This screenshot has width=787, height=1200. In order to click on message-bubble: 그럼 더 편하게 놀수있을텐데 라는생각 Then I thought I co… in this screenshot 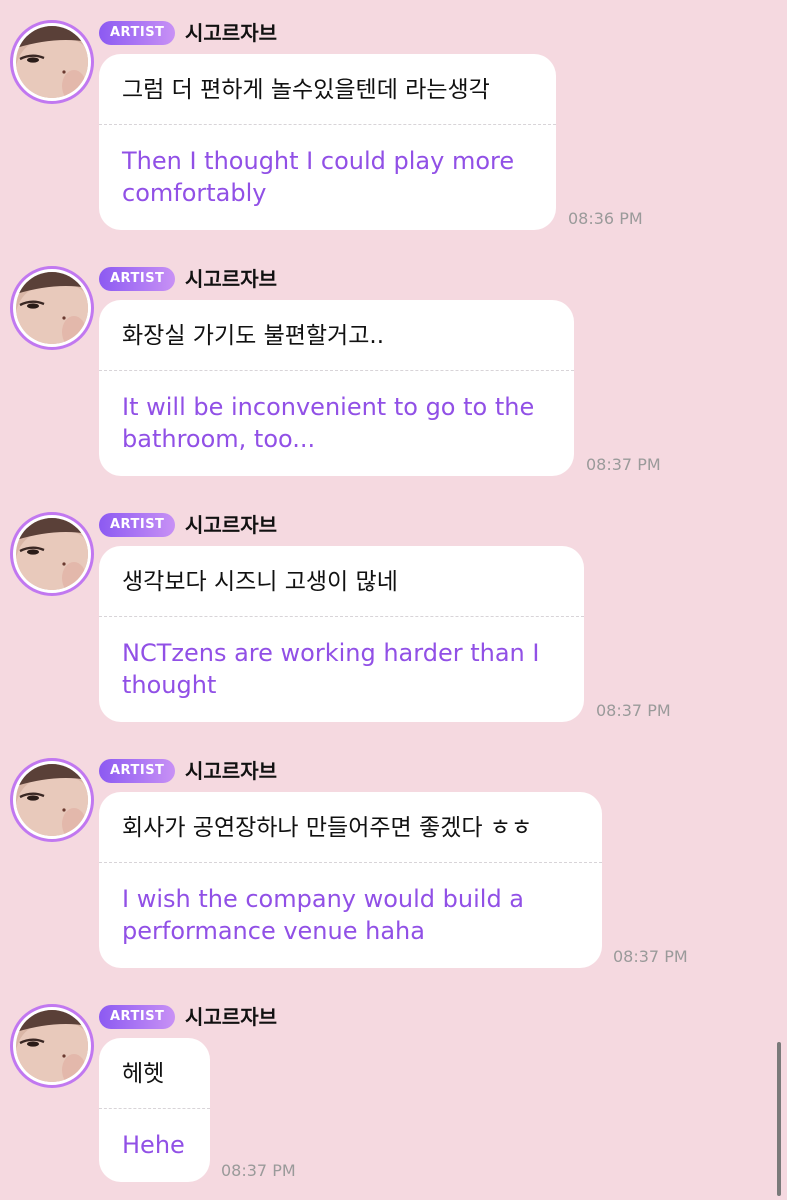, I will do `click(327, 142)`.